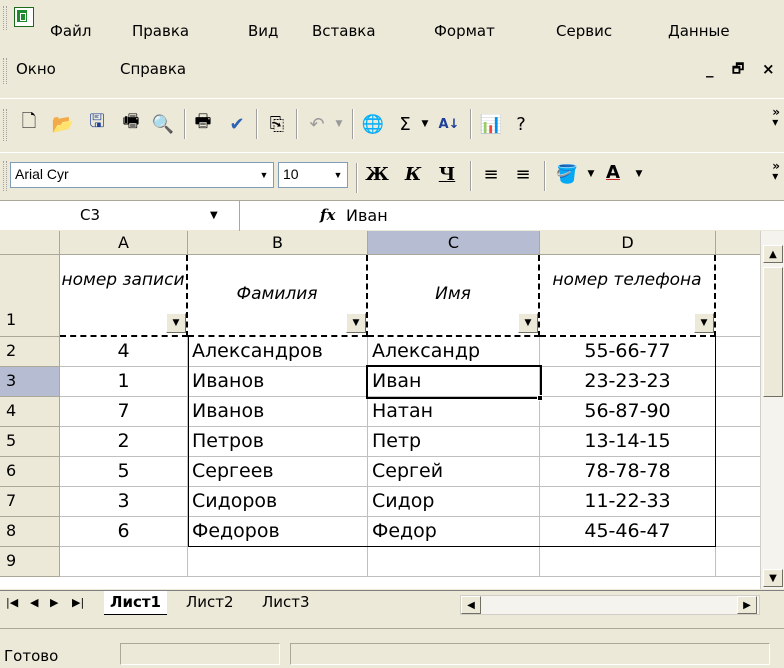 Image resolution: width=784 pixels, height=668 pixels. I want to click on header-cell-surname: Фамилия, so click(278, 296).